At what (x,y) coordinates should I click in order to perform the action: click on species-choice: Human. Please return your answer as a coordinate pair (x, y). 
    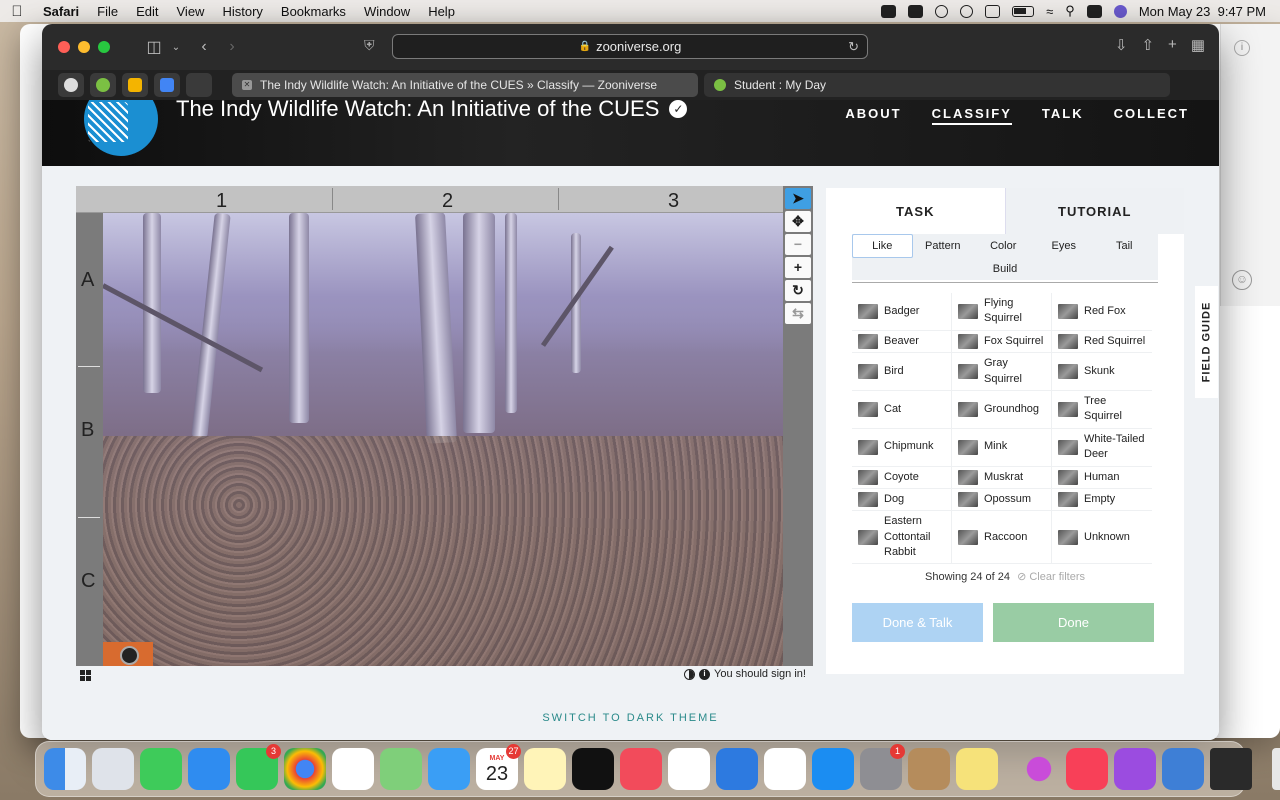
    Looking at the image, I should click on (1102, 478).